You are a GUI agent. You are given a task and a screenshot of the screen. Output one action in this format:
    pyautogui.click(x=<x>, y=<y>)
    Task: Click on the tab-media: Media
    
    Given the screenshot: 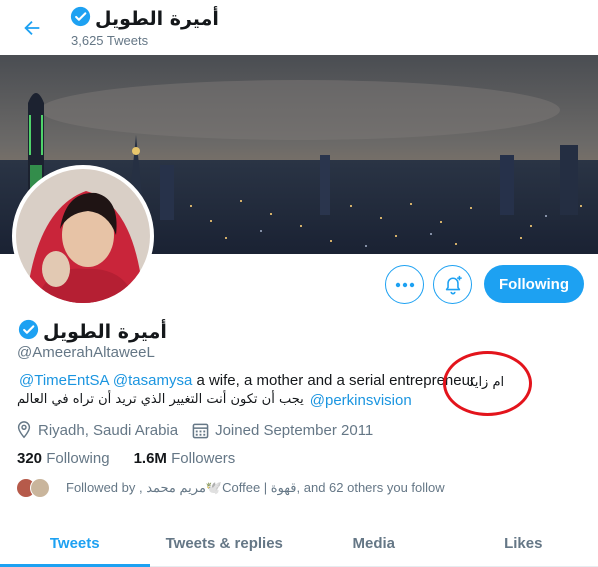 What is the action you would take?
    pyautogui.click(x=374, y=543)
    